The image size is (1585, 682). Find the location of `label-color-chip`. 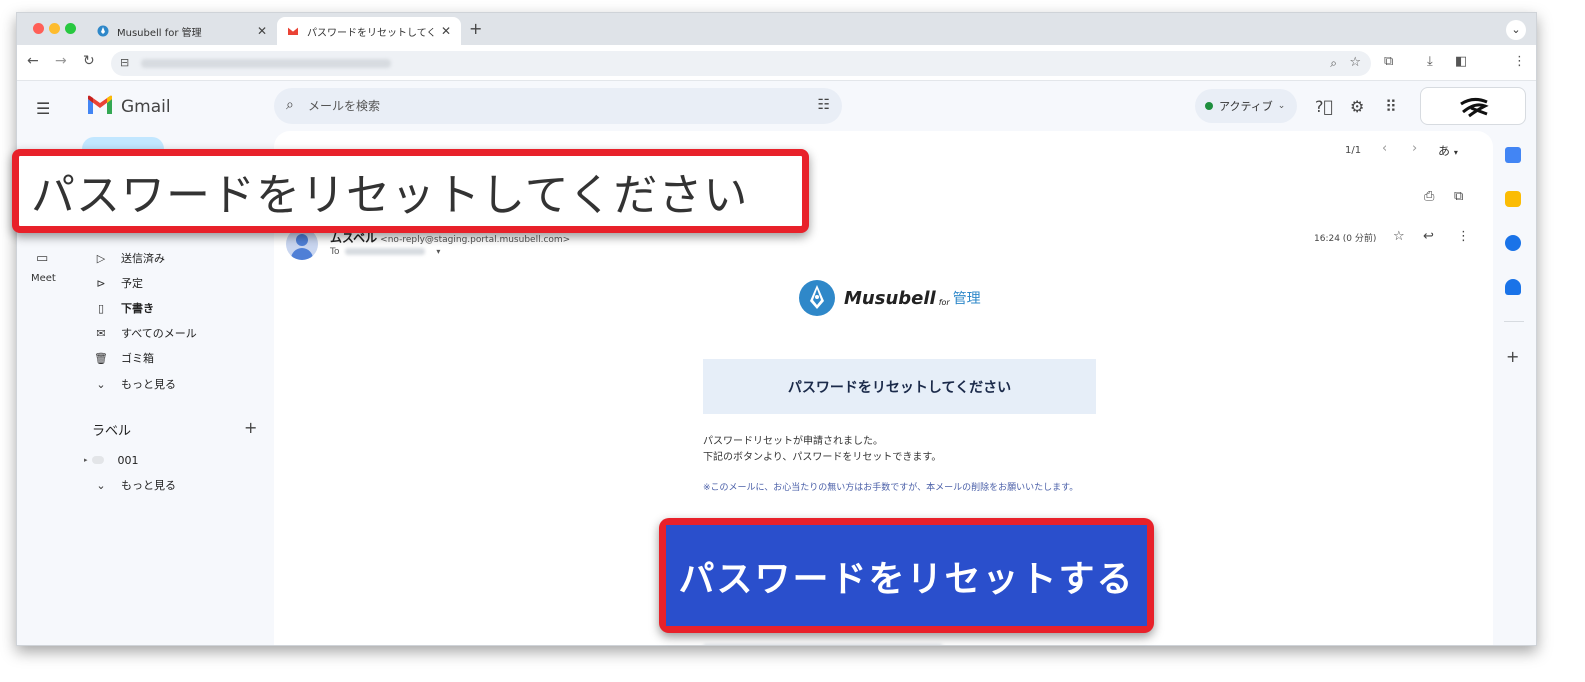

label-color-chip is located at coordinates (97, 460).